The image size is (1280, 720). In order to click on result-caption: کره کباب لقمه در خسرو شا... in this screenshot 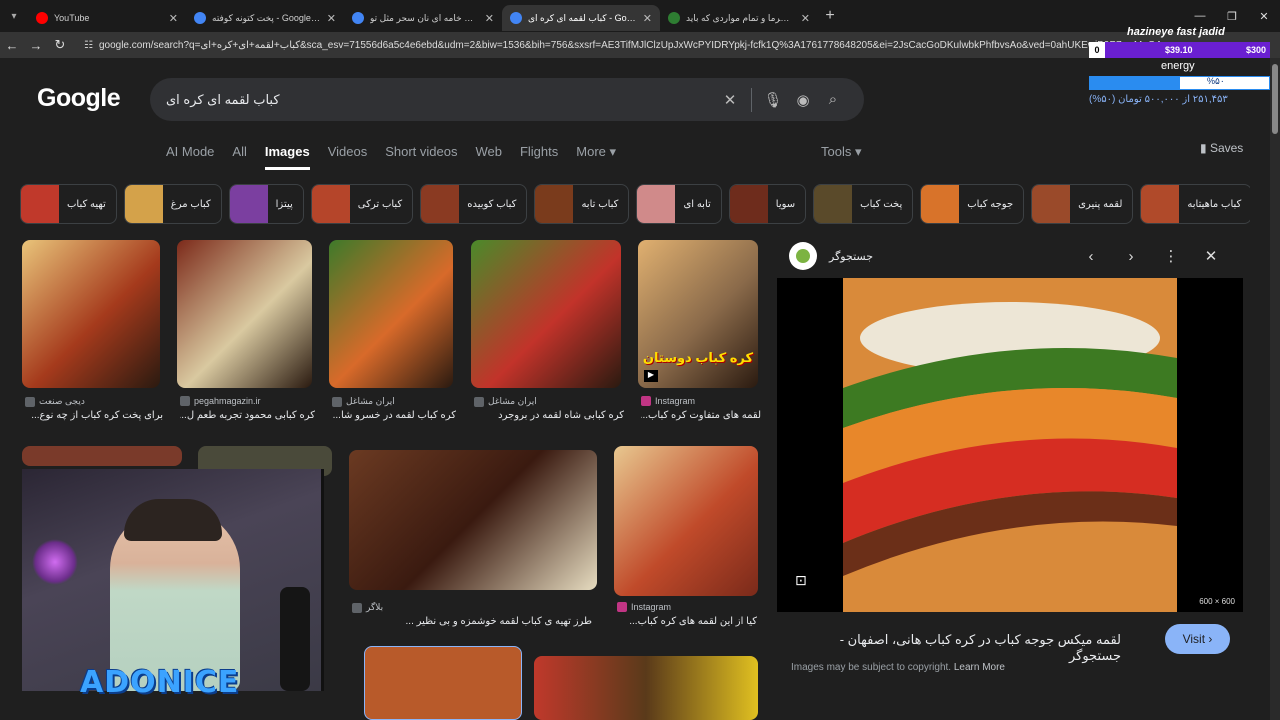, I will do `click(394, 415)`.